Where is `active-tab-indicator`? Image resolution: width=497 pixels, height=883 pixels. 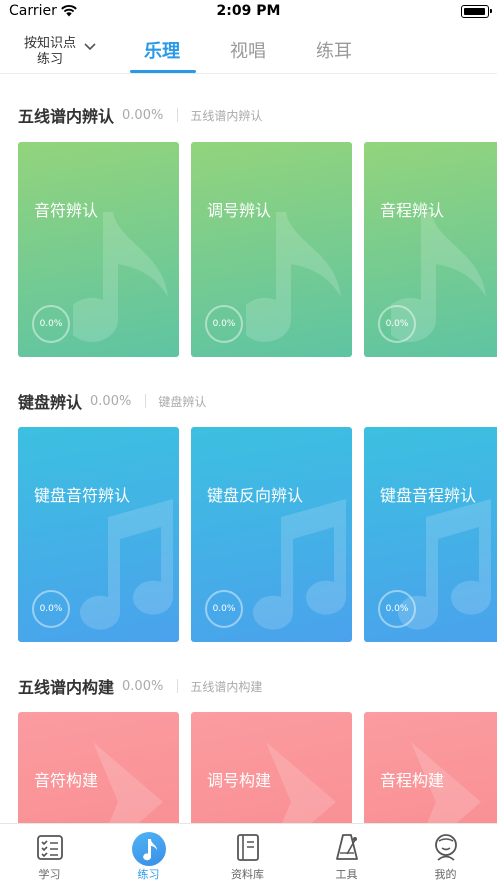
active-tab-indicator is located at coordinates (163, 71).